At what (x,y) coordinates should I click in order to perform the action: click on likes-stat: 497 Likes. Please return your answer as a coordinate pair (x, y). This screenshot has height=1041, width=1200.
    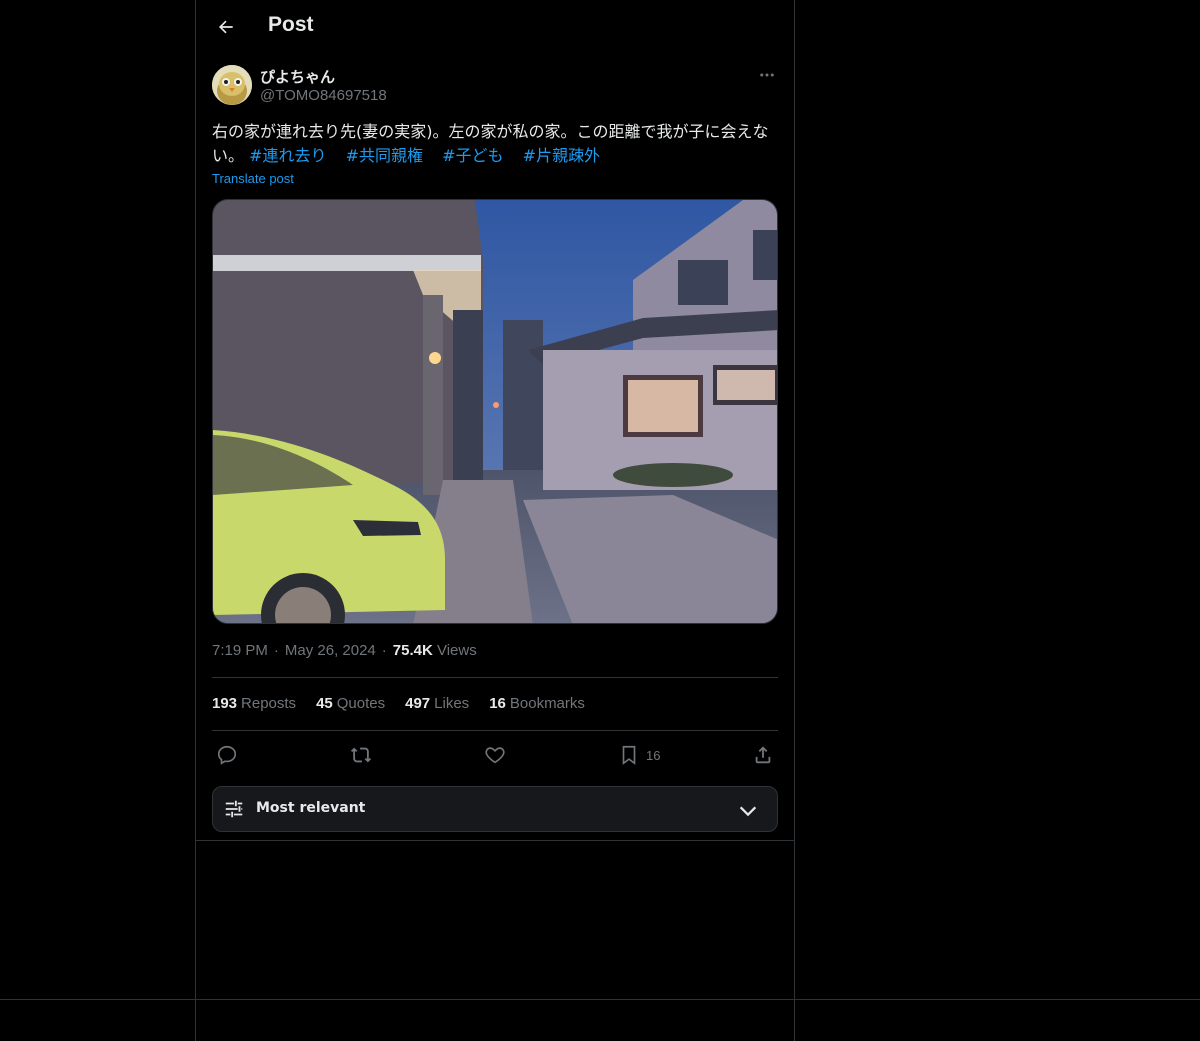
    Looking at the image, I should click on (437, 703).